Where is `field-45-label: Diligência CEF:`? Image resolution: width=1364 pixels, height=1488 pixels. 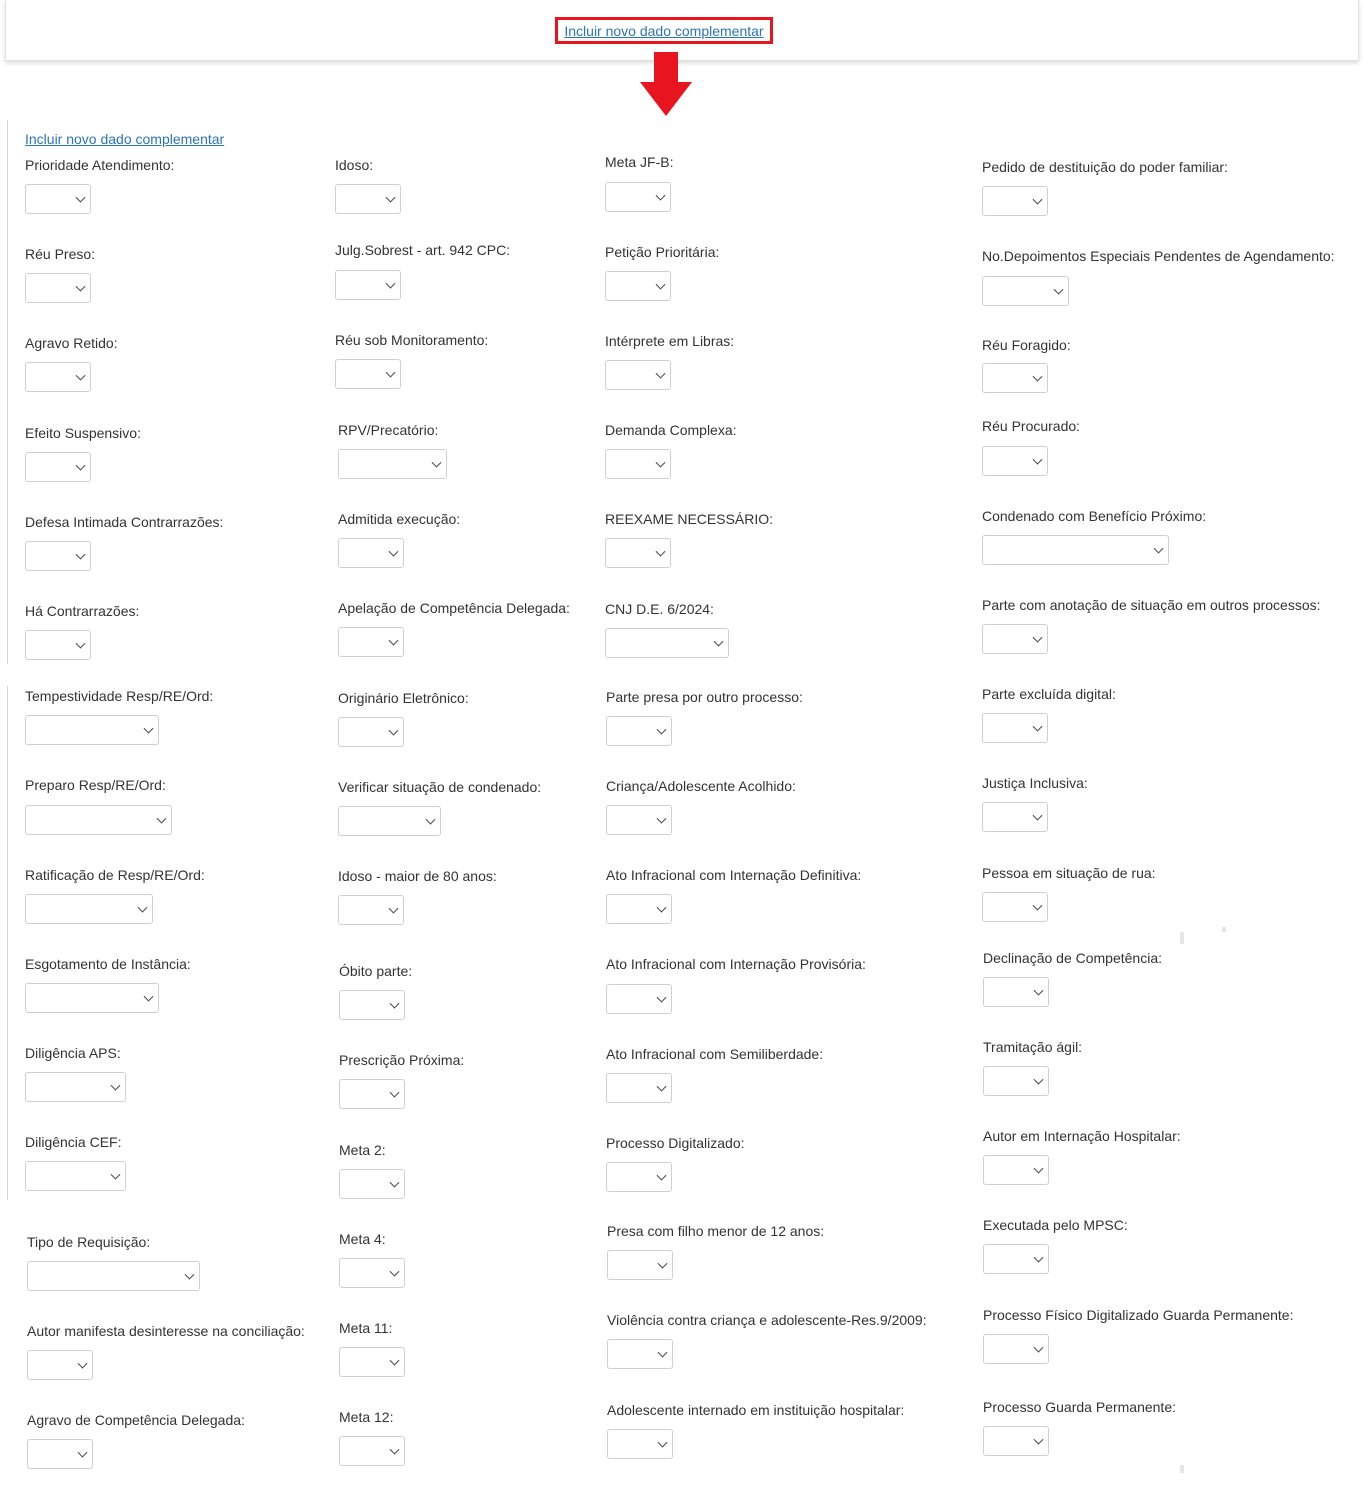
field-45-label: Diligência CEF: is located at coordinates (73, 1142).